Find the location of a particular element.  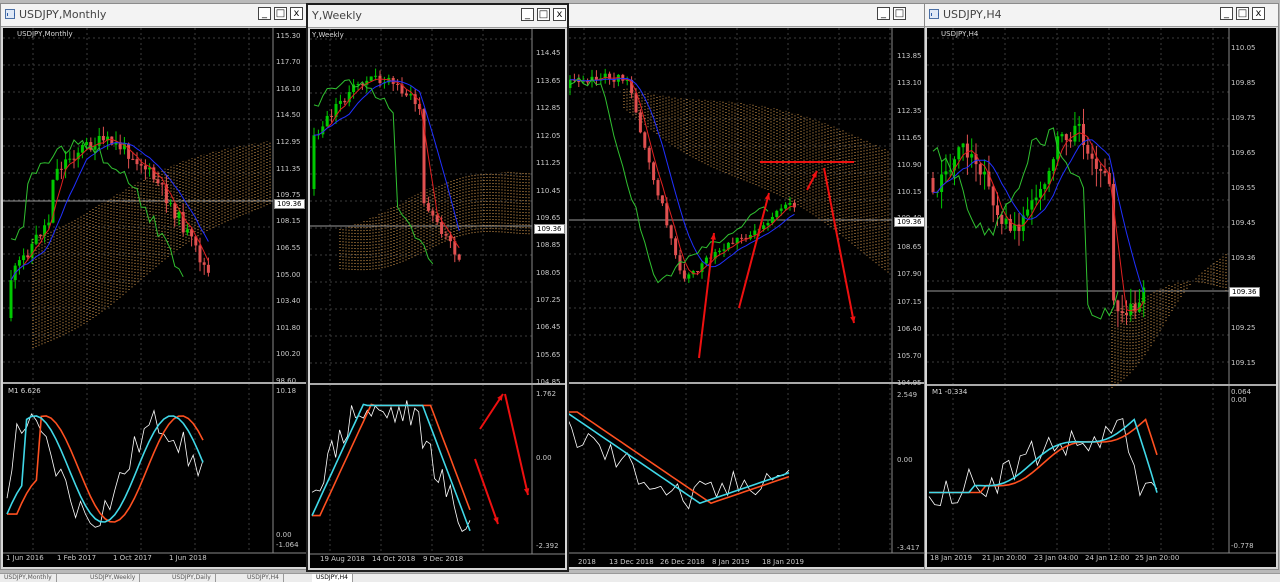

window-titlebar: Y,Weekly _ □ x is located at coordinates (437, 16).